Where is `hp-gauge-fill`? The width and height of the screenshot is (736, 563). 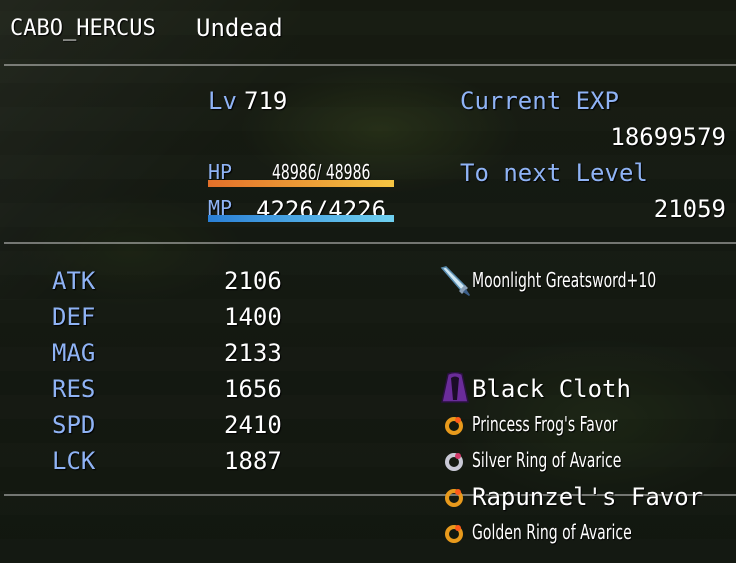 hp-gauge-fill is located at coordinates (301, 183).